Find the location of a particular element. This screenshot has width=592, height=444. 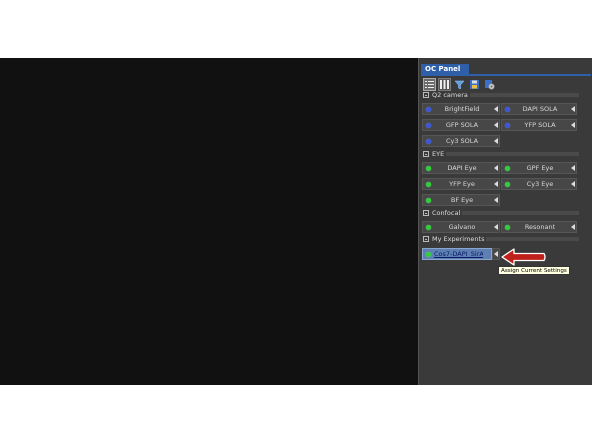

section-confocal: Confocal is located at coordinates (501, 213).